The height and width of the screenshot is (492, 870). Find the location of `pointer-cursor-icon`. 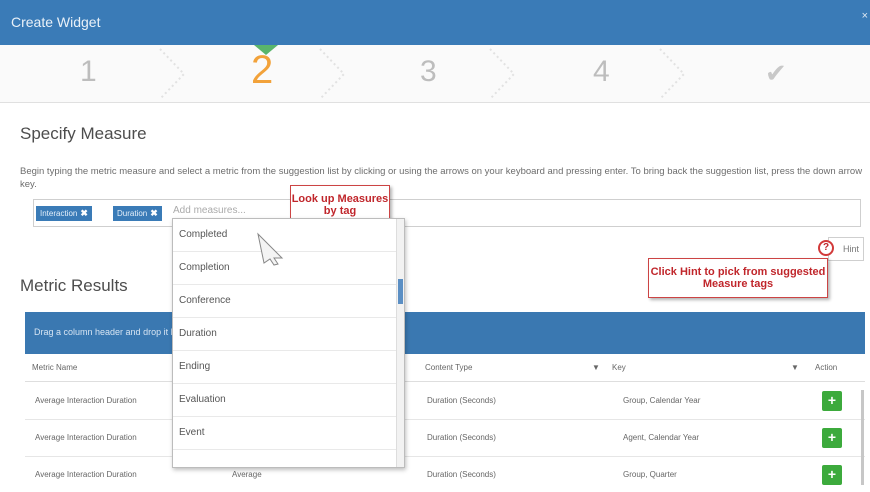

pointer-cursor-icon is located at coordinates (270, 249).